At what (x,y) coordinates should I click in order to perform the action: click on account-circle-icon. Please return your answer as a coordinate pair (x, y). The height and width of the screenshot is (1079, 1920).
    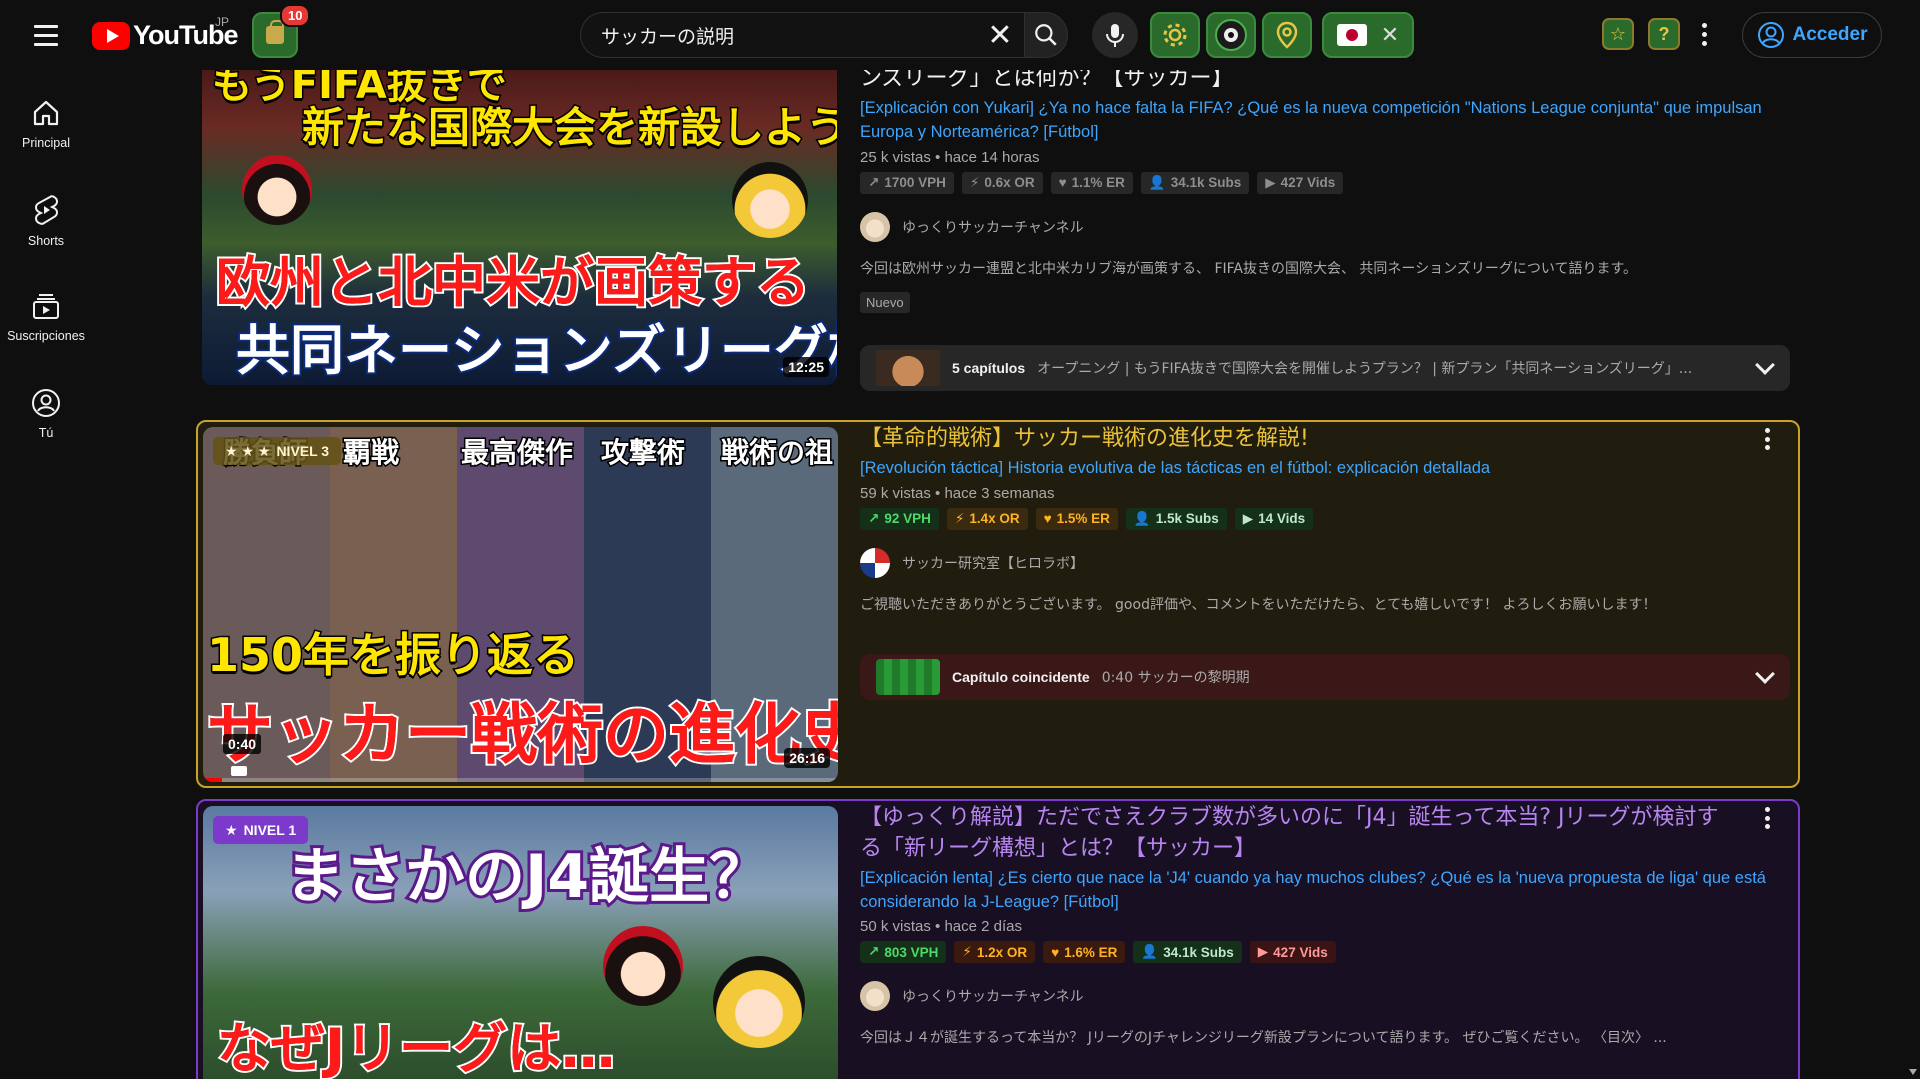
    Looking at the image, I should click on (1770, 35).